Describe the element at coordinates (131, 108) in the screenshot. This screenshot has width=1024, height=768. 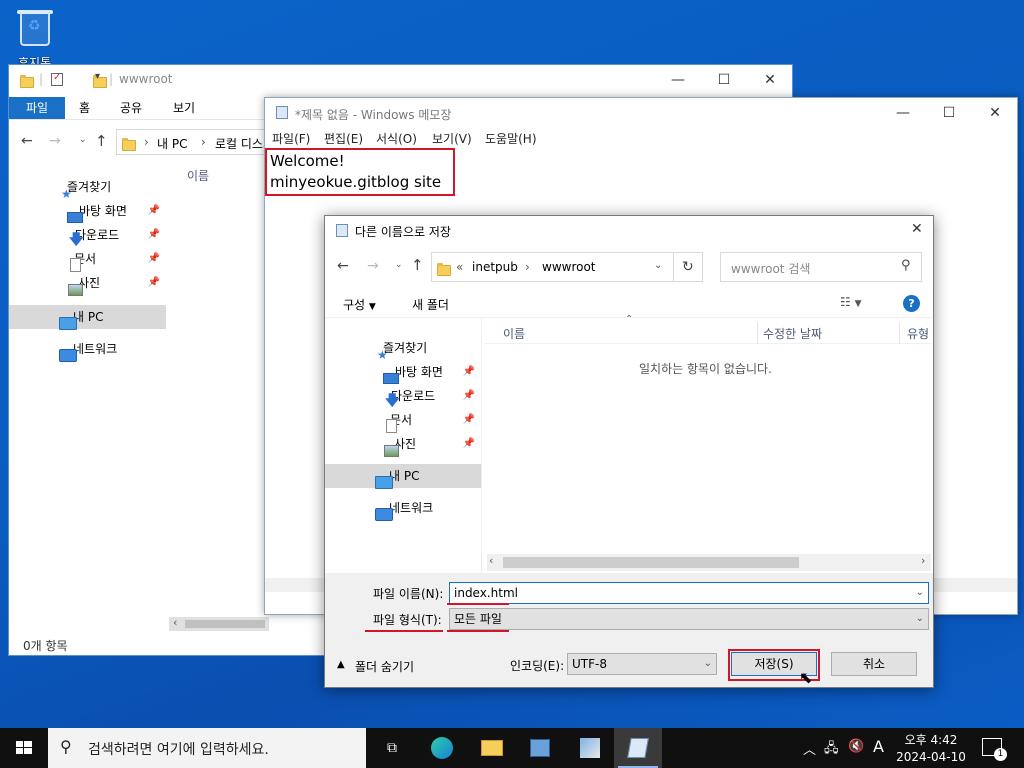
I see `tab-share: 공유` at that location.